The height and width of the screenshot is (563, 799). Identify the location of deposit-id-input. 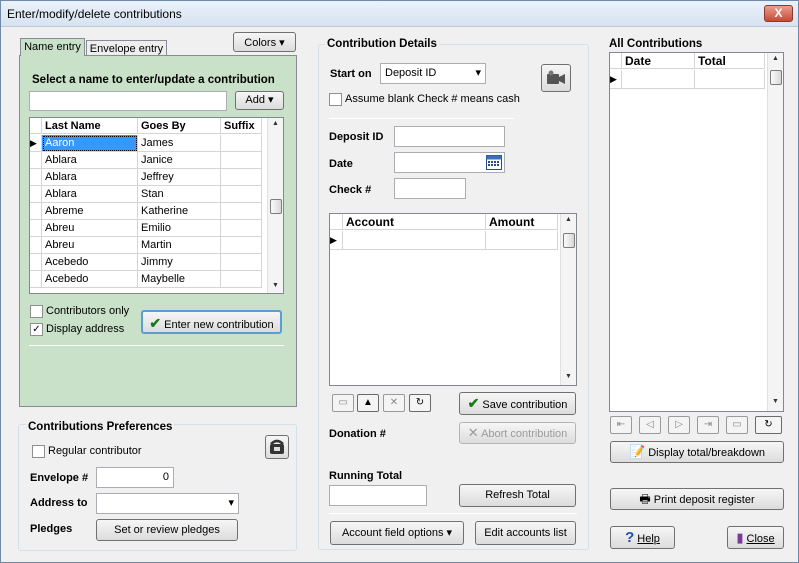
(449, 136).